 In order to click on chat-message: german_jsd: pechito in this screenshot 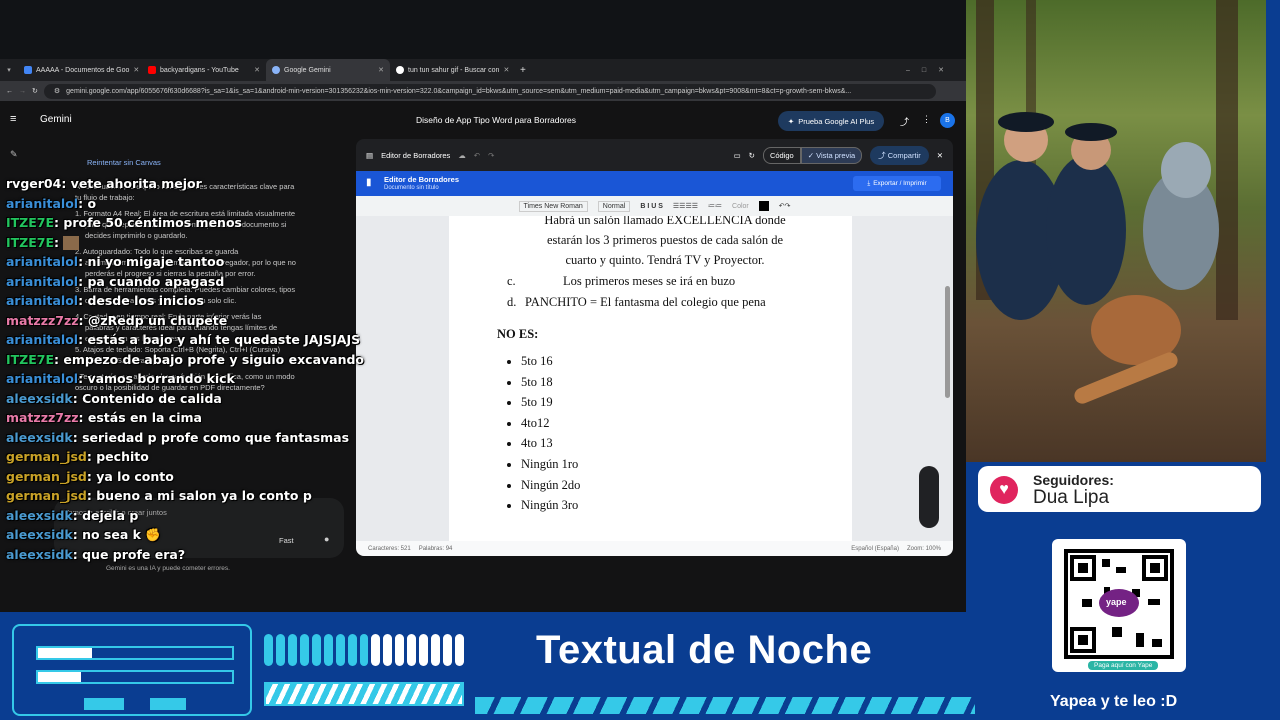, I will do `click(77, 456)`.